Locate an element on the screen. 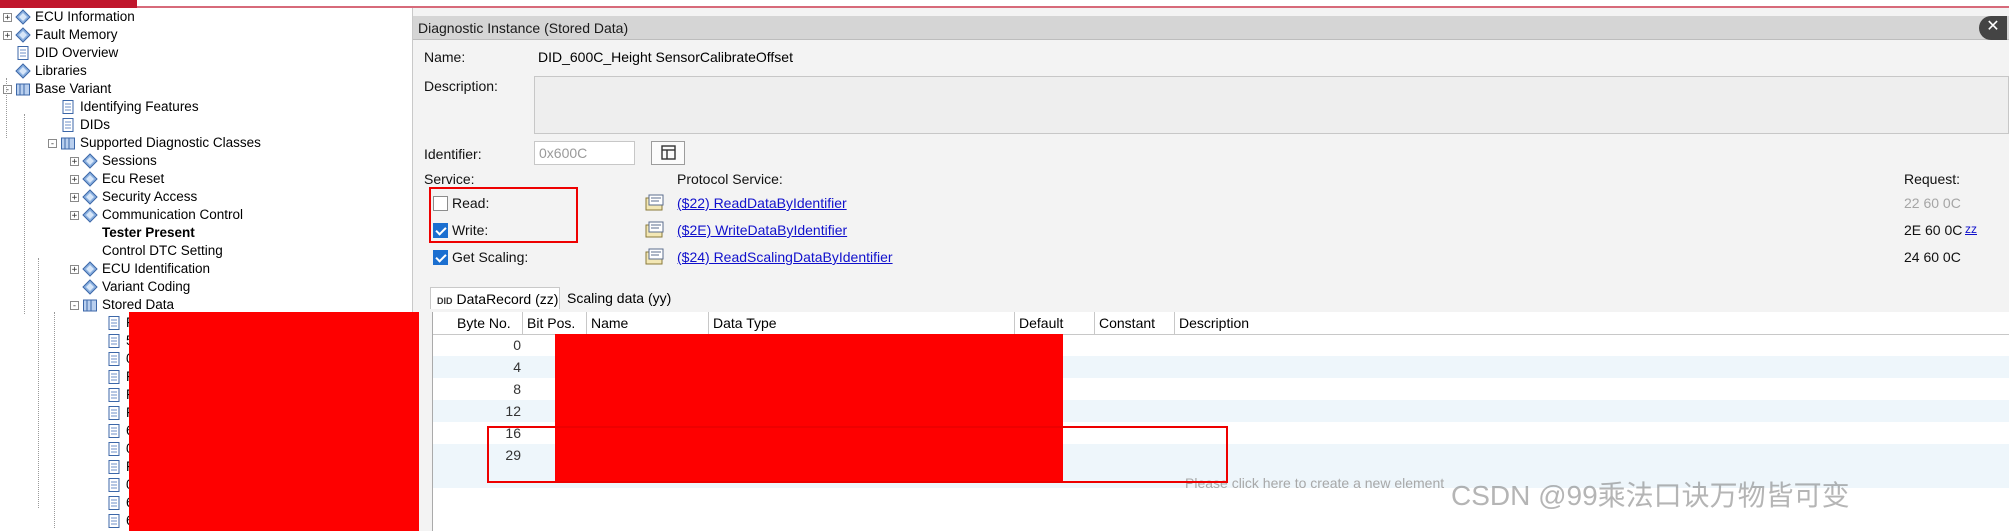 The height and width of the screenshot is (531, 2009). protocol-service-icon is located at coordinates (655, 230).